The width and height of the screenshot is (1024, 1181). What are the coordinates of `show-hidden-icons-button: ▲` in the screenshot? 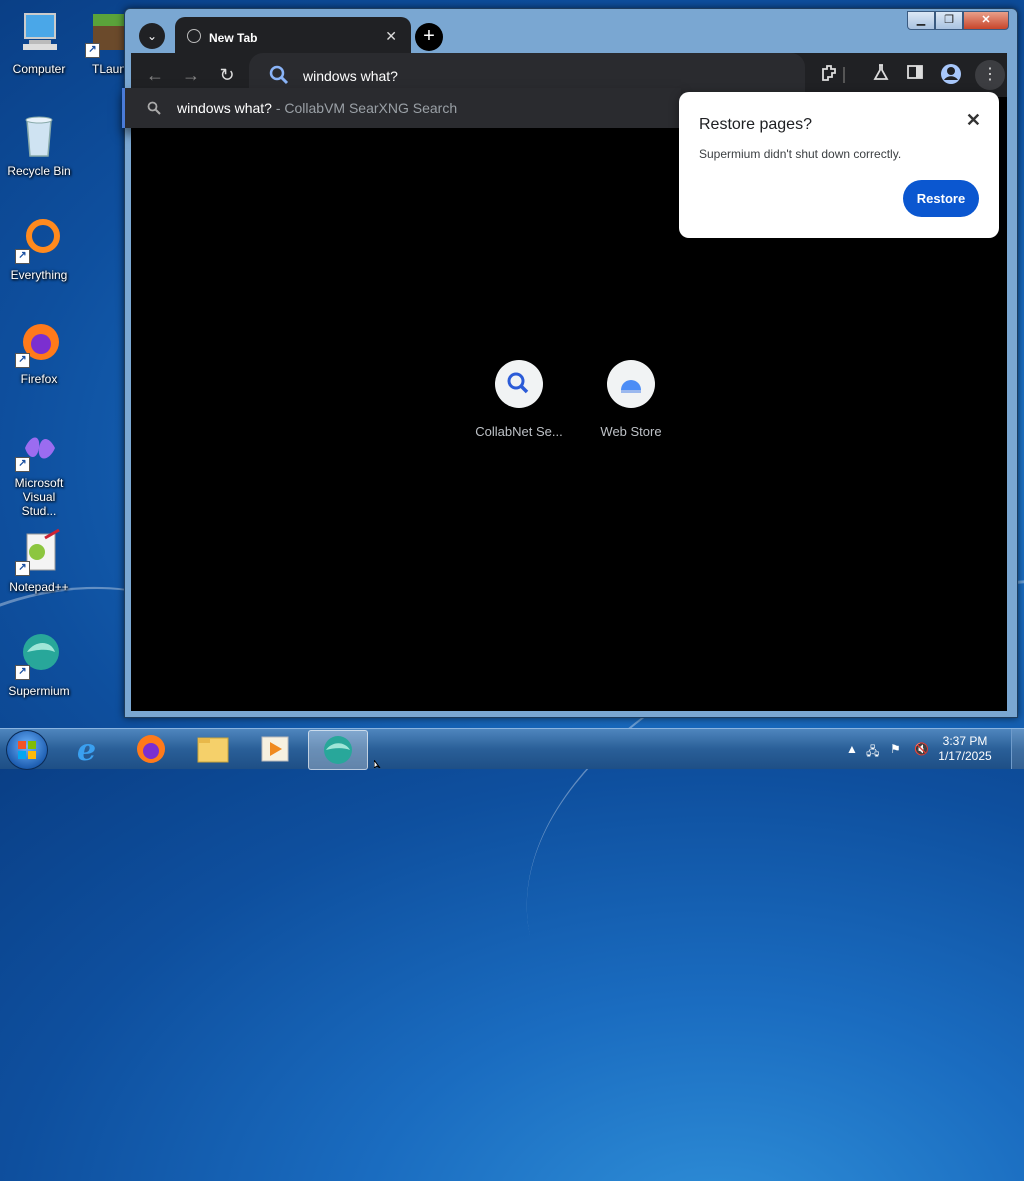 It's located at (852, 749).